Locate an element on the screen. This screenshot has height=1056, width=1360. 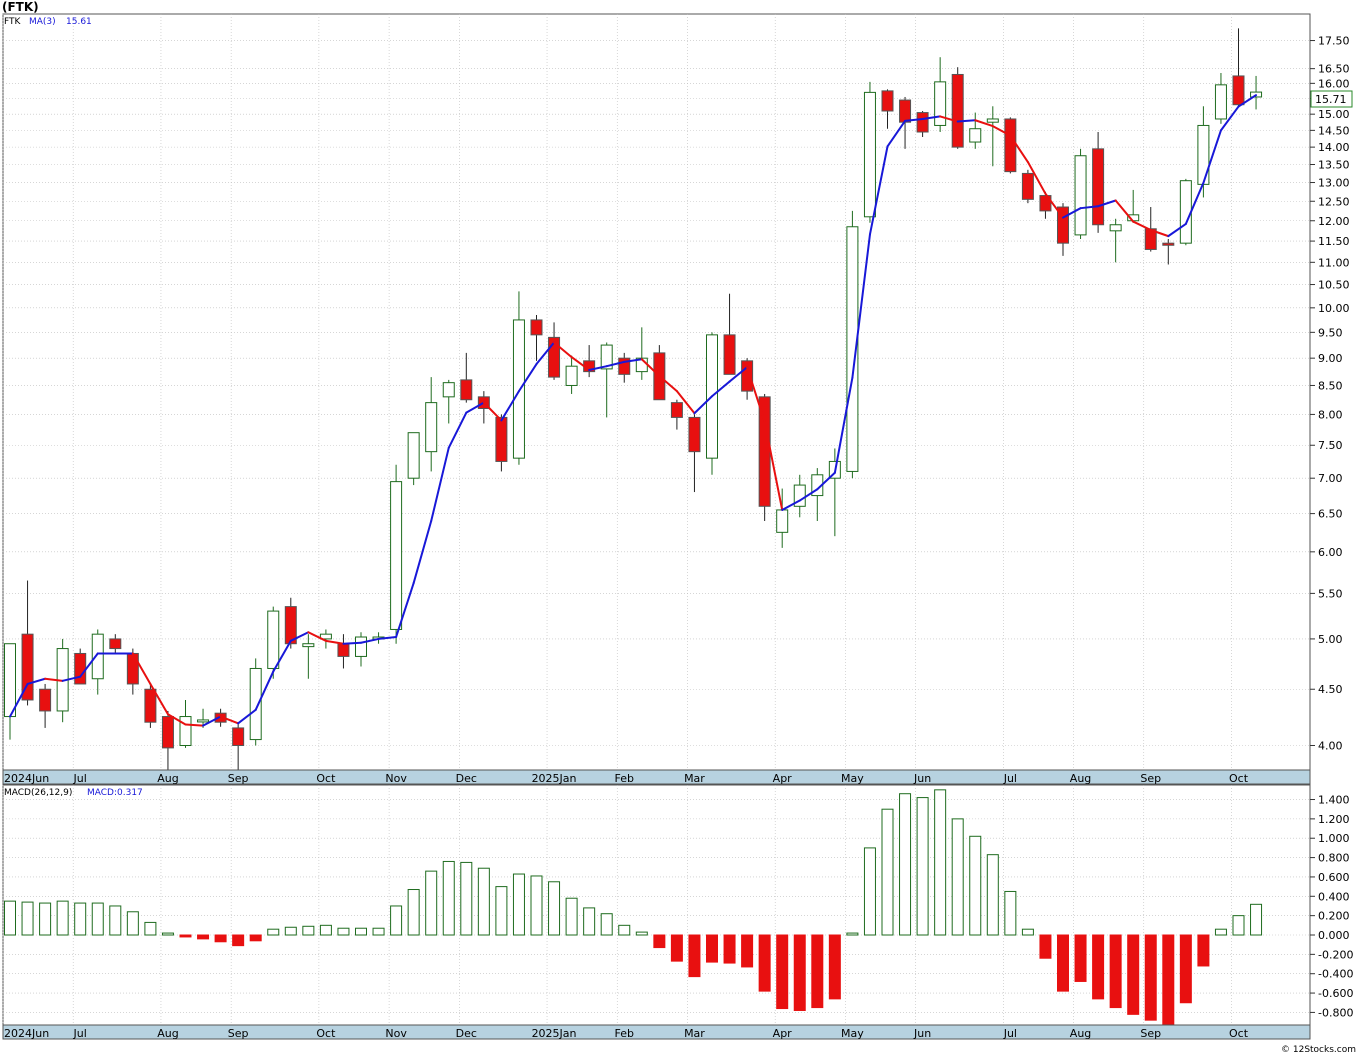
macd-x-tick-label: Feb is located at coordinates (624, 1033).